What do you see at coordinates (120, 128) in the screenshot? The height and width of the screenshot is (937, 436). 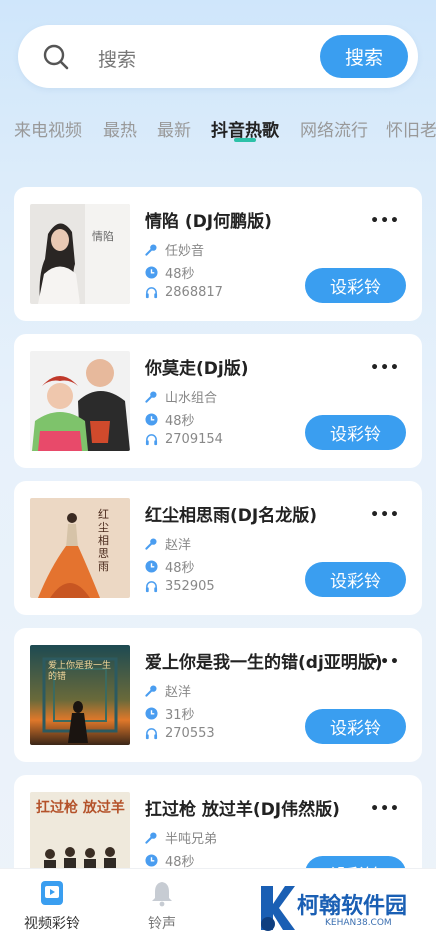 I see `tab-hottest: 最热` at bounding box center [120, 128].